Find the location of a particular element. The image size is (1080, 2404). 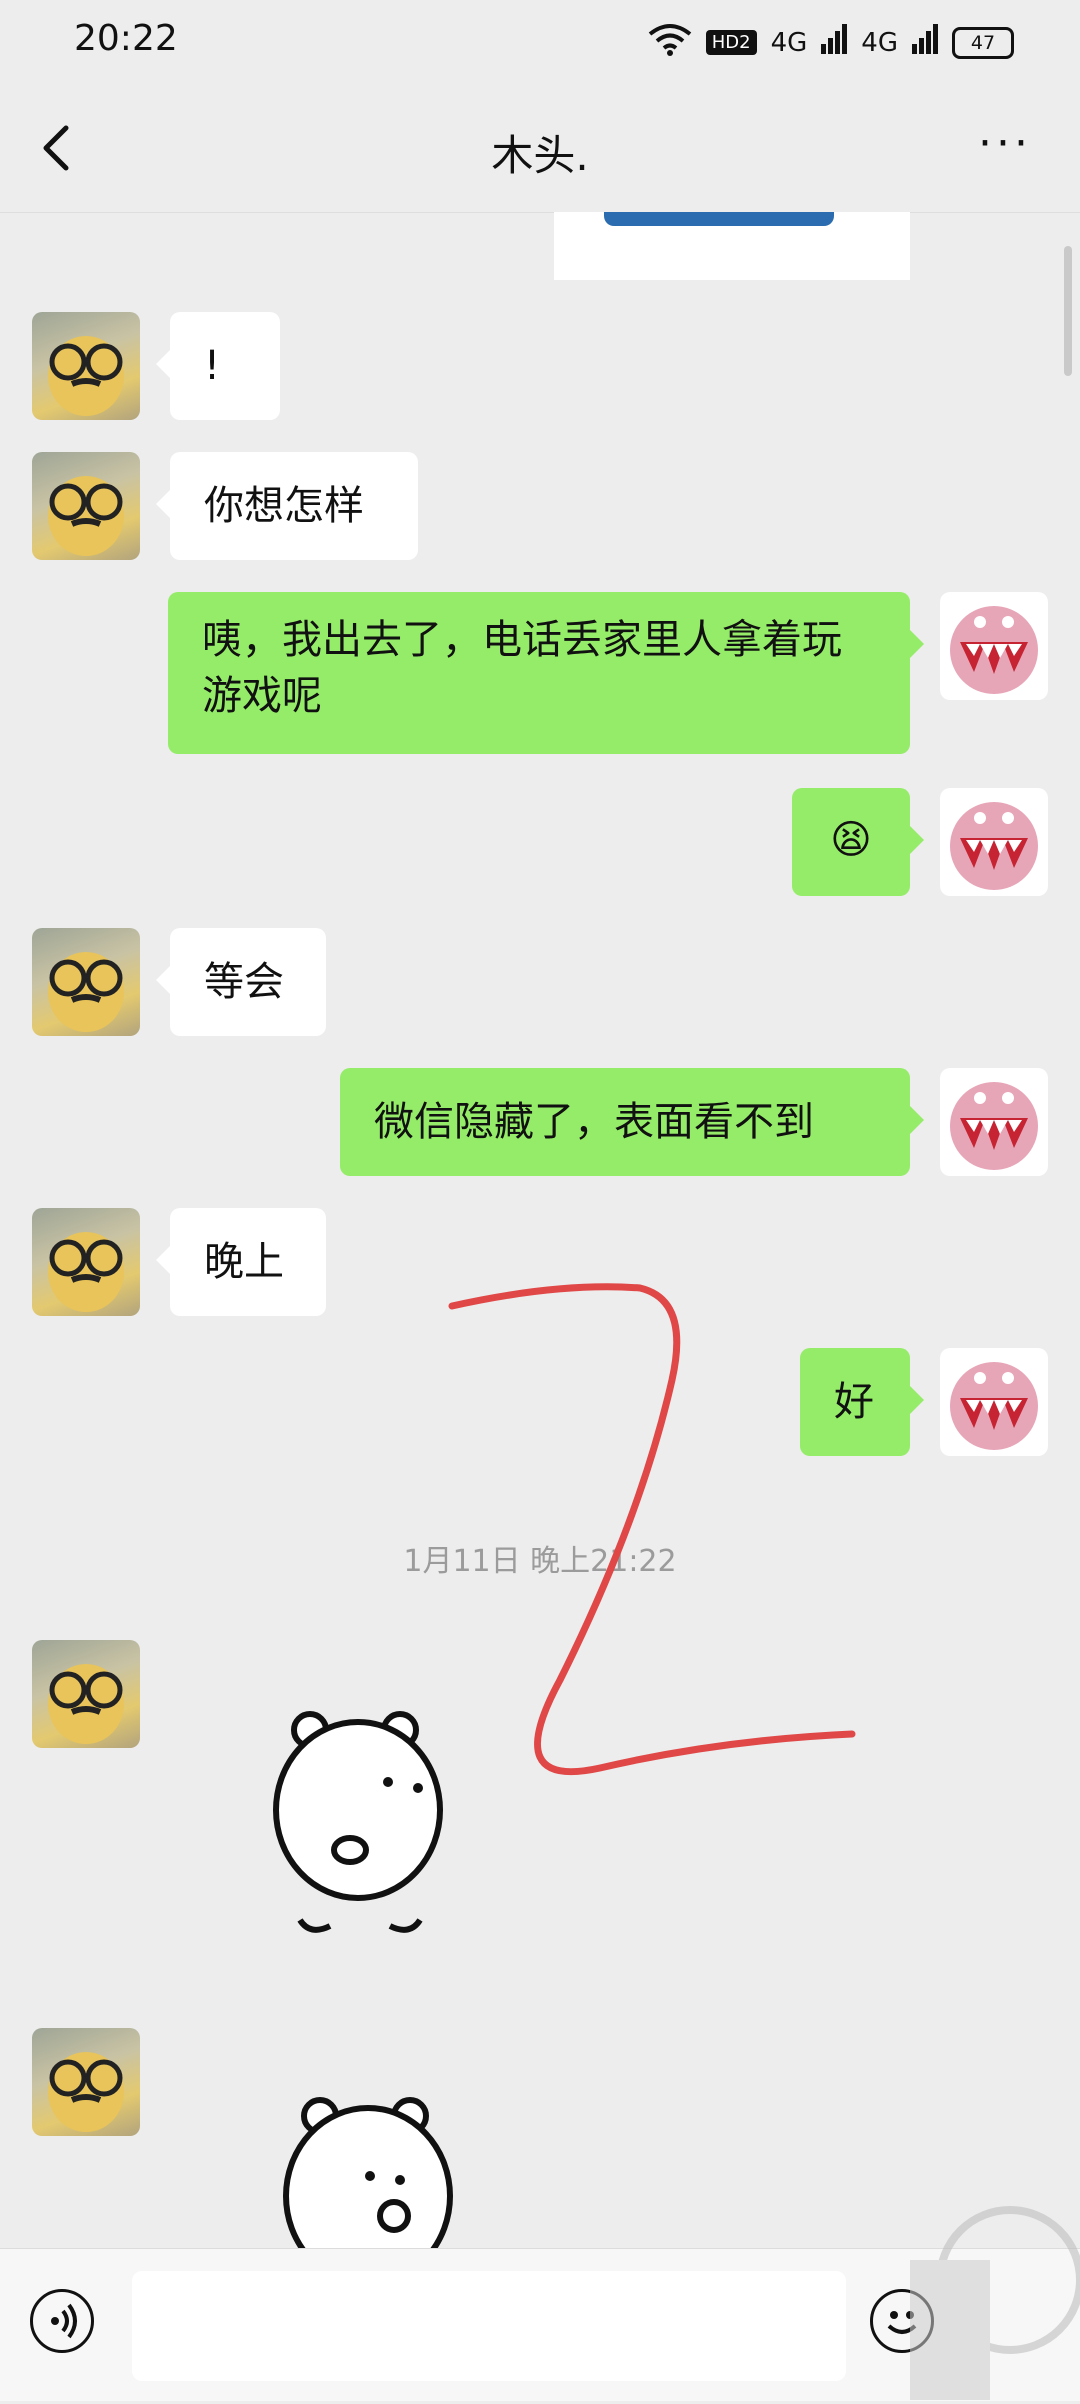

red-annotation-stroke is located at coordinates (652, 1529).